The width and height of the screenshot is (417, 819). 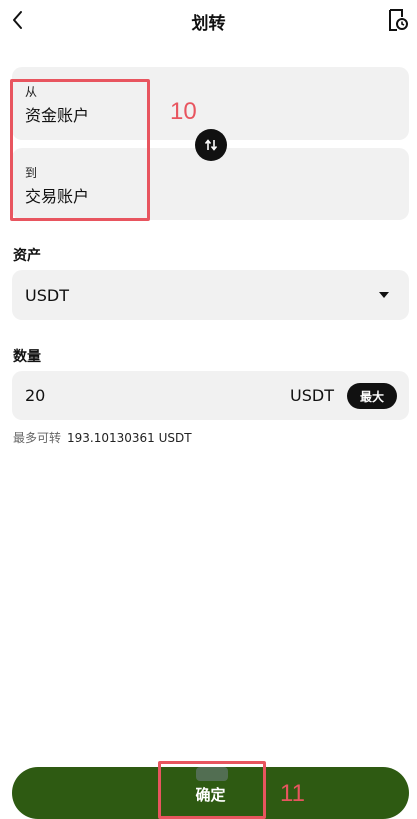 I want to click on available-label: 最多可转, so click(x=37, y=438).